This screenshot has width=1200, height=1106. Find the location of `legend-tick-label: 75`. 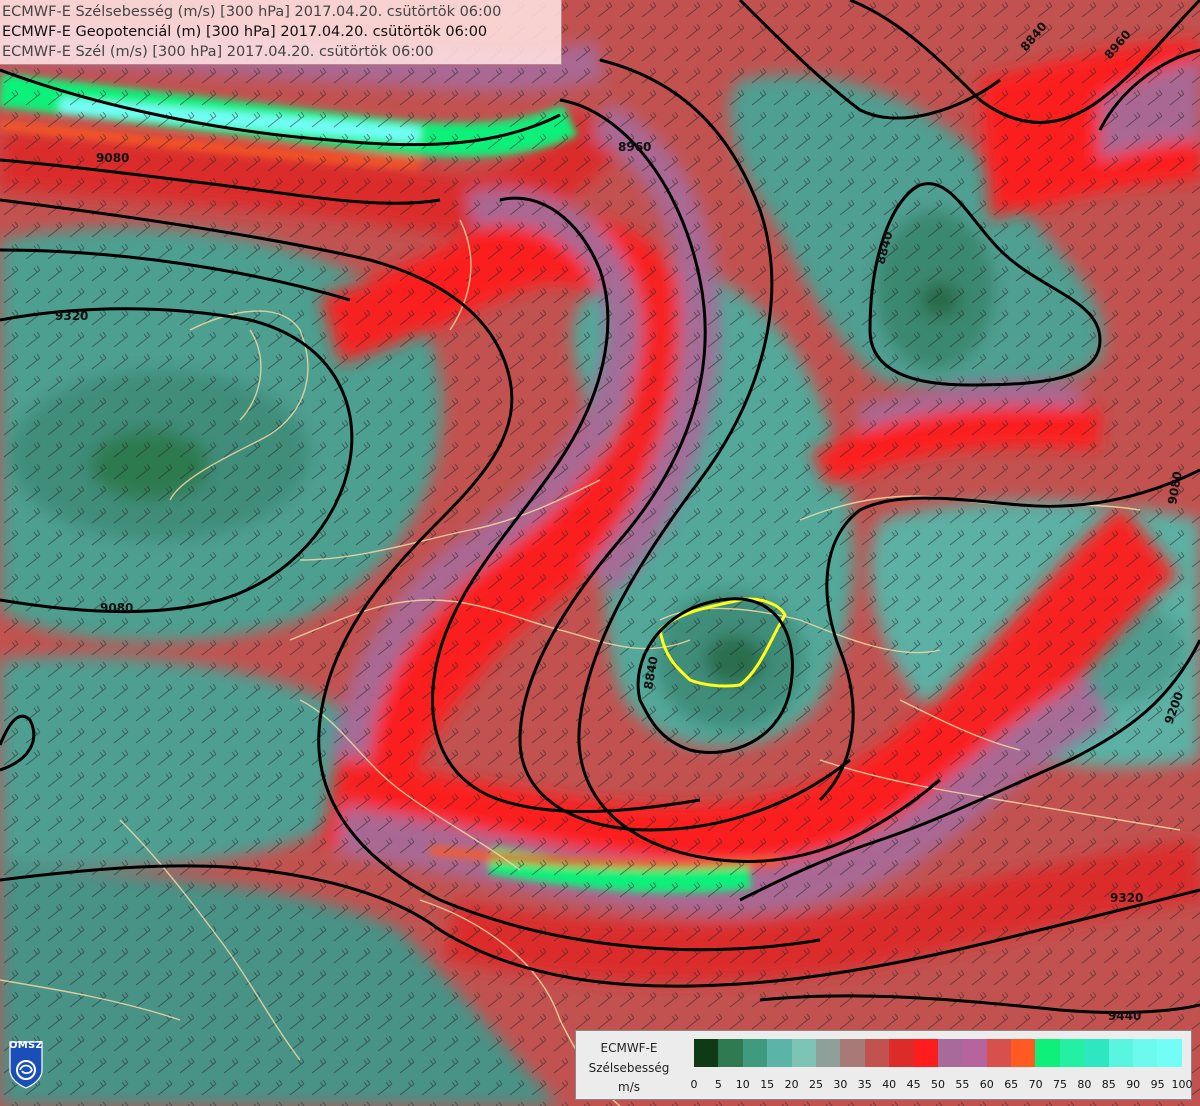

legend-tick-label: 75 is located at coordinates (1060, 1084).